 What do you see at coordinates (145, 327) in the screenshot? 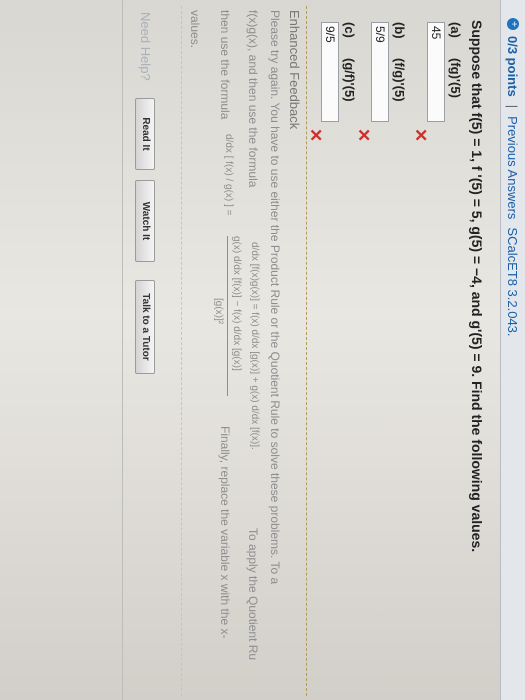
I see `talk-to-tutor-button: Talk to a Tutor` at bounding box center [145, 327].